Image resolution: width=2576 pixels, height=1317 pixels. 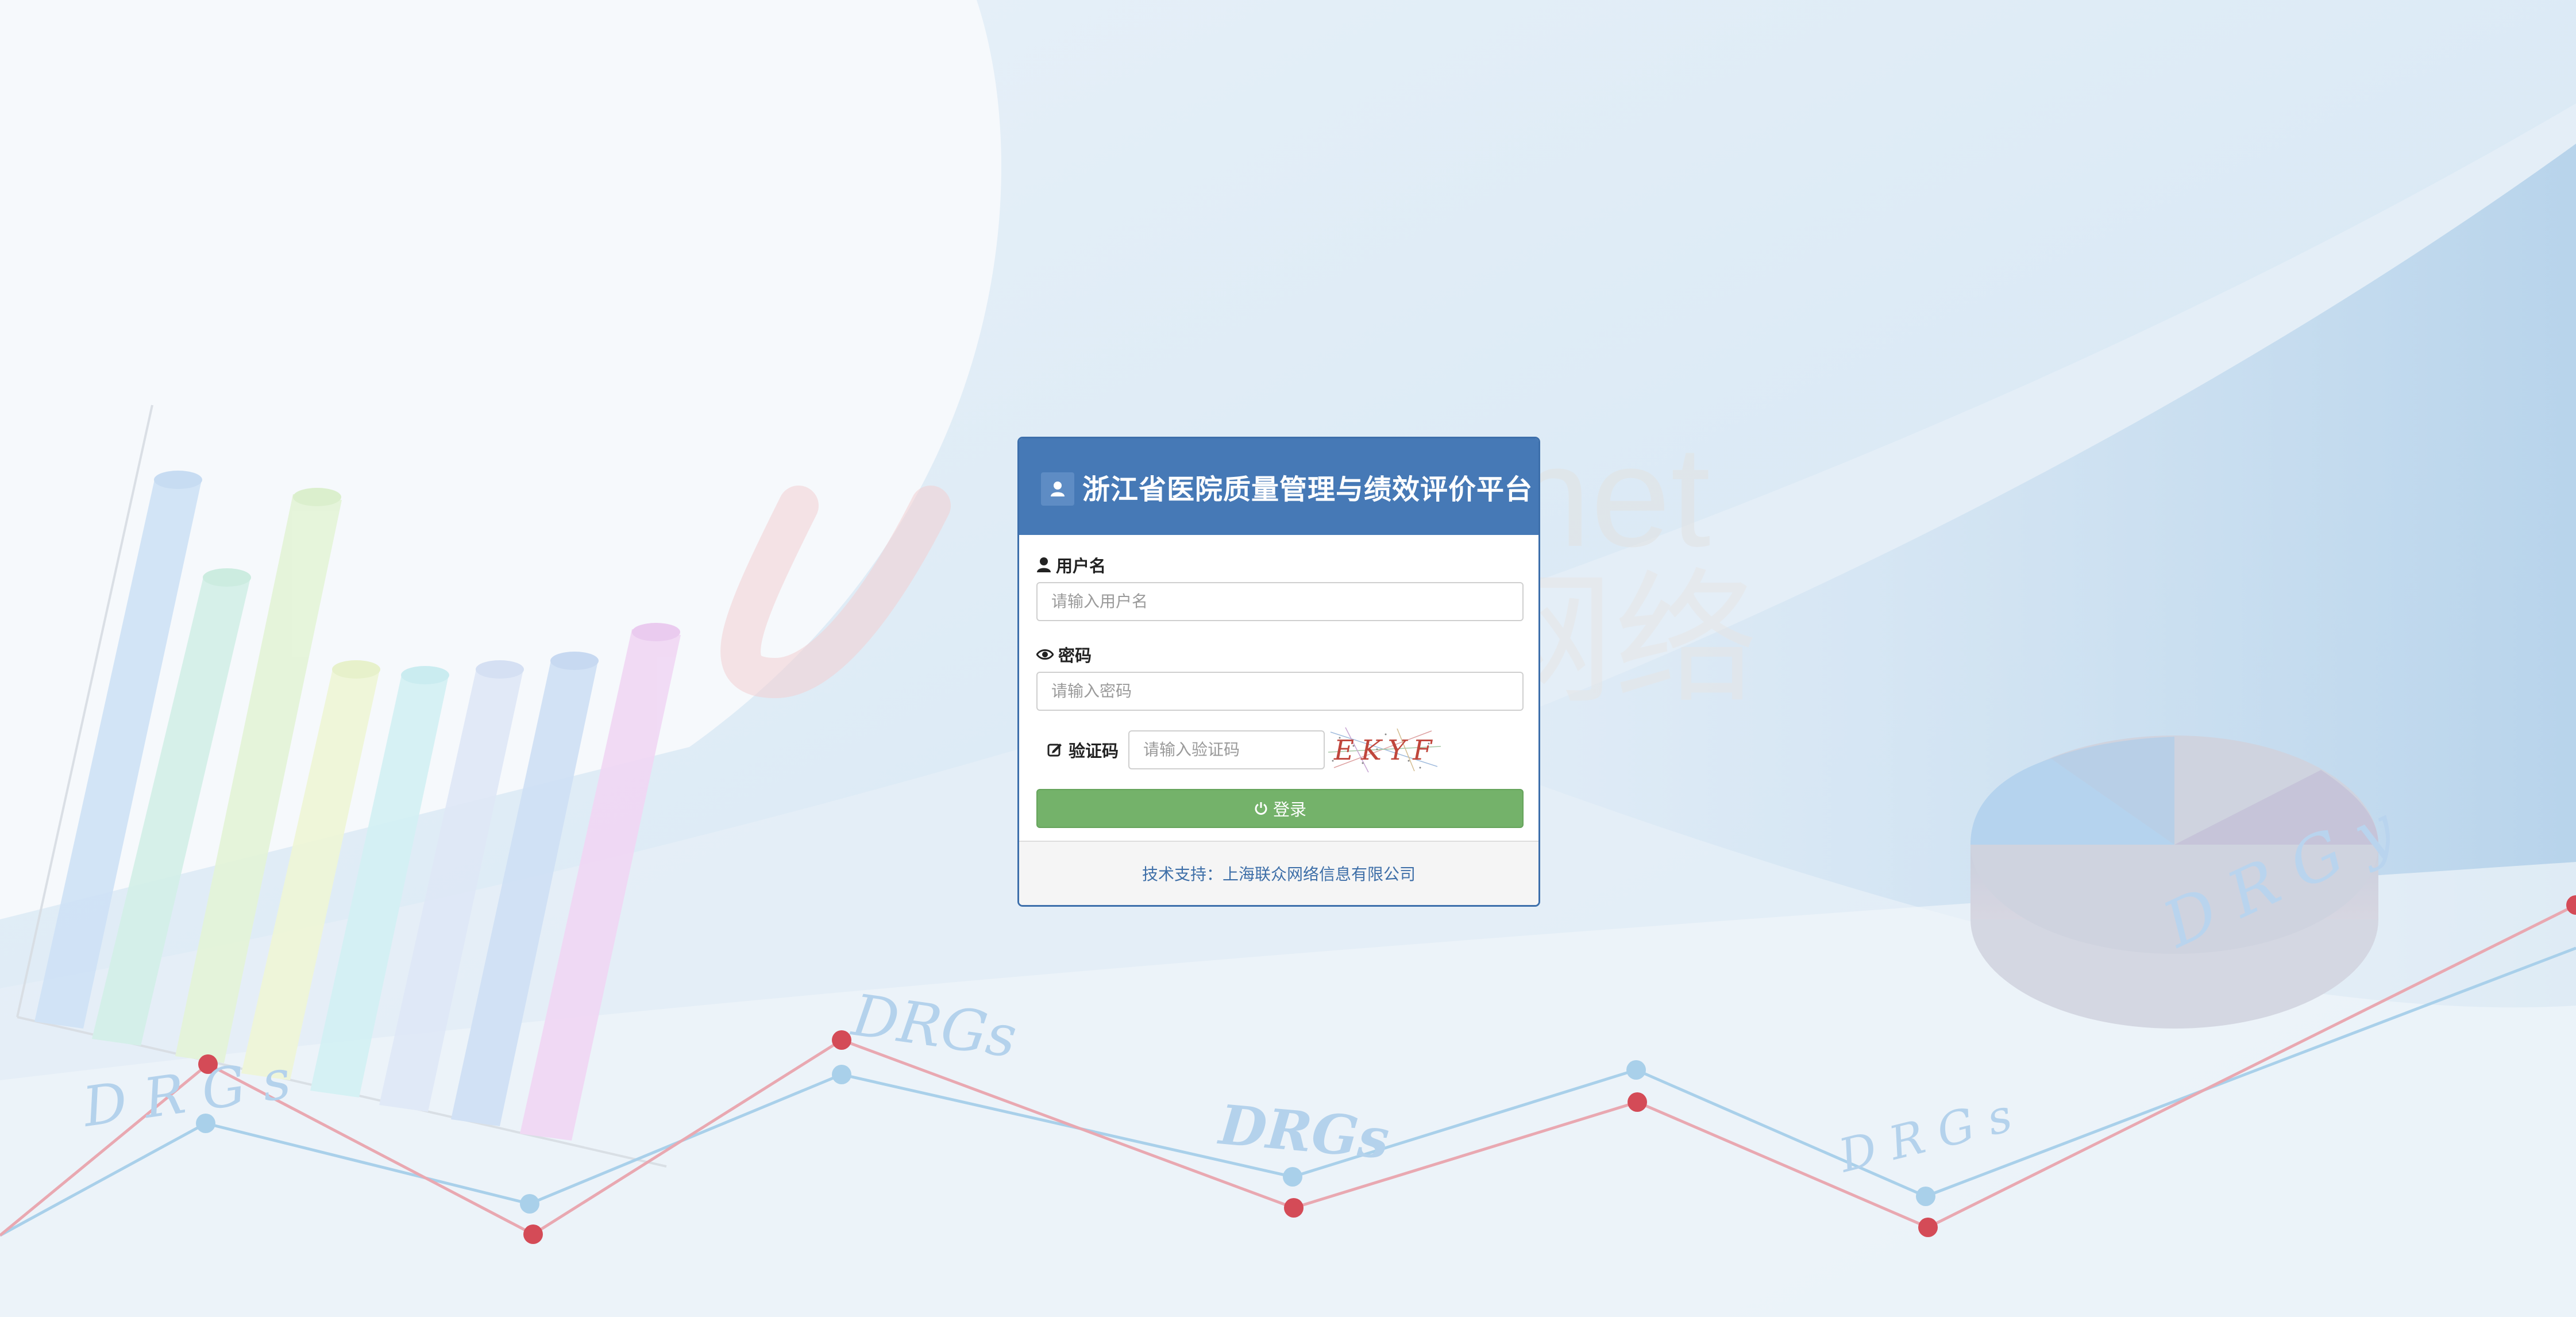 I want to click on edit-icon, so click(x=1054, y=751).